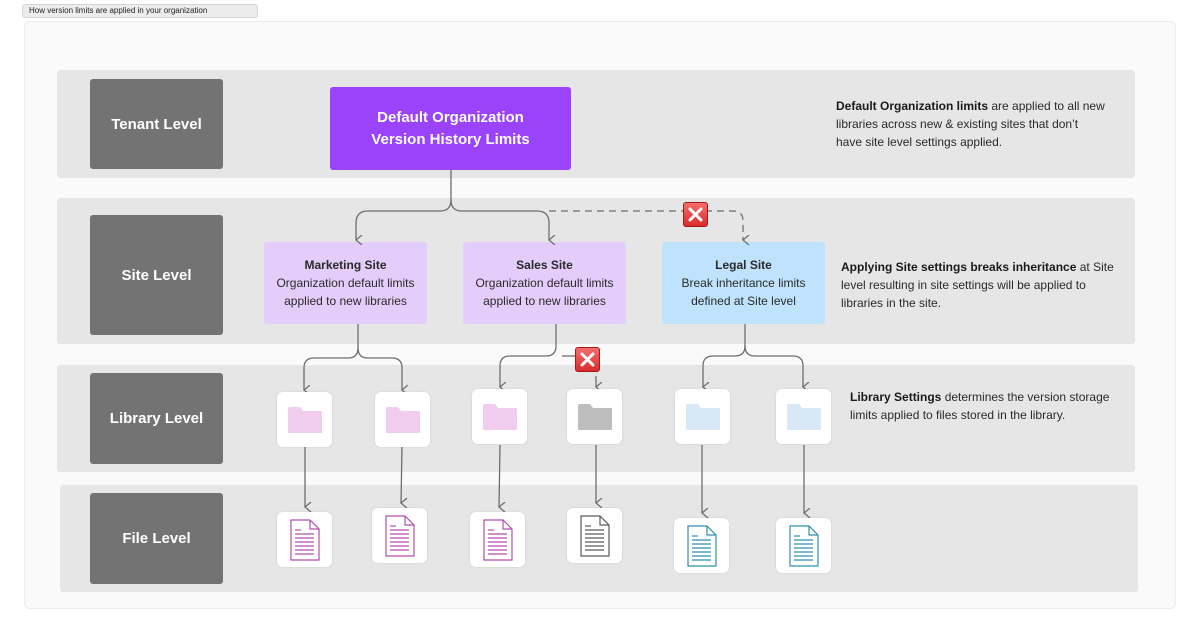 The height and width of the screenshot is (630, 1200). Describe the element at coordinates (499, 219) in the screenshot. I see `connector-tenant-sales` at that location.